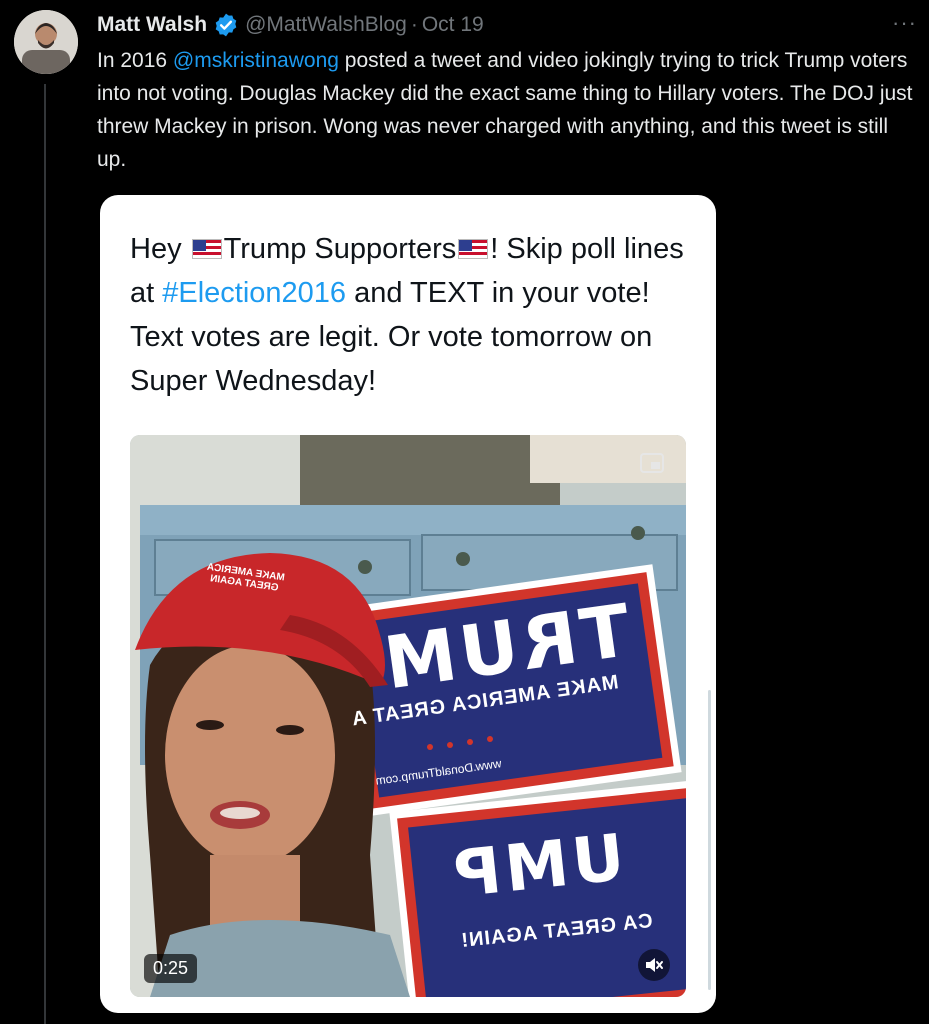  Describe the element at coordinates (340, 249) in the screenshot. I see `quoted-text-2: Trump Supporters` at that location.